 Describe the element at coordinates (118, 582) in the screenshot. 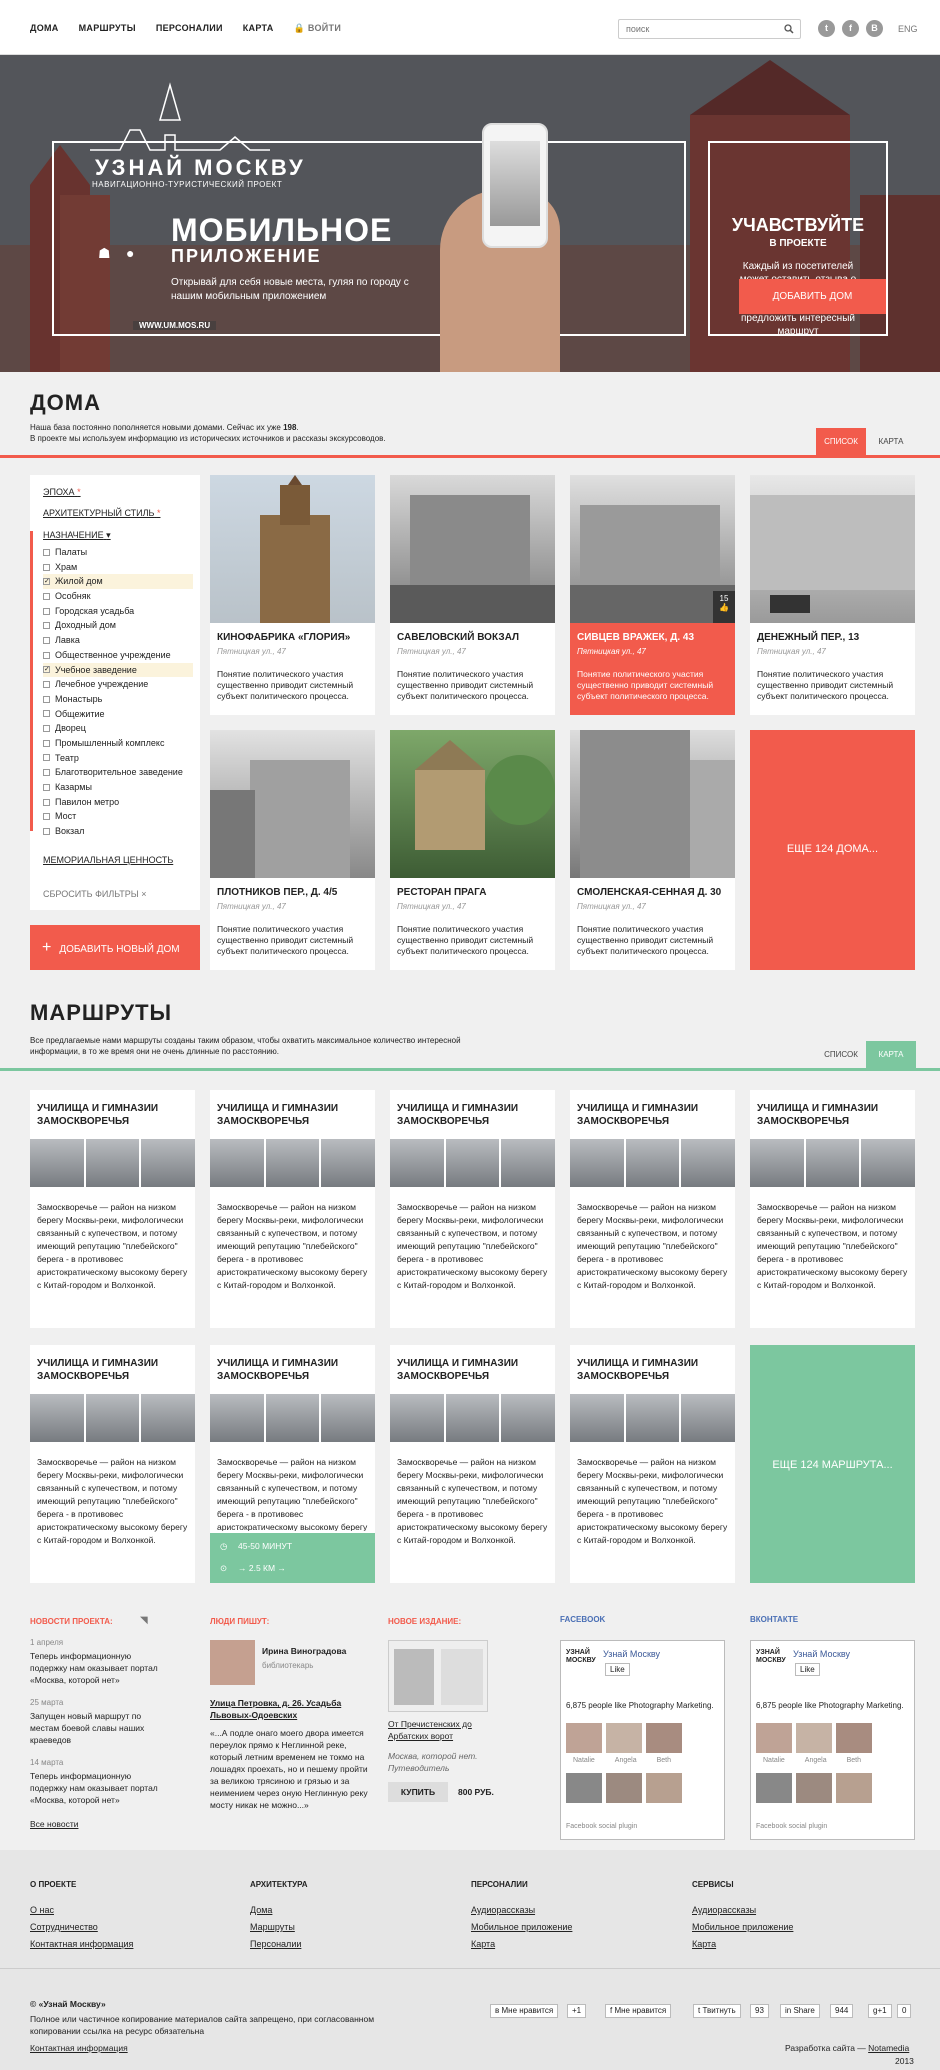

I see `filter-option: ✓ Жилой дом` at that location.